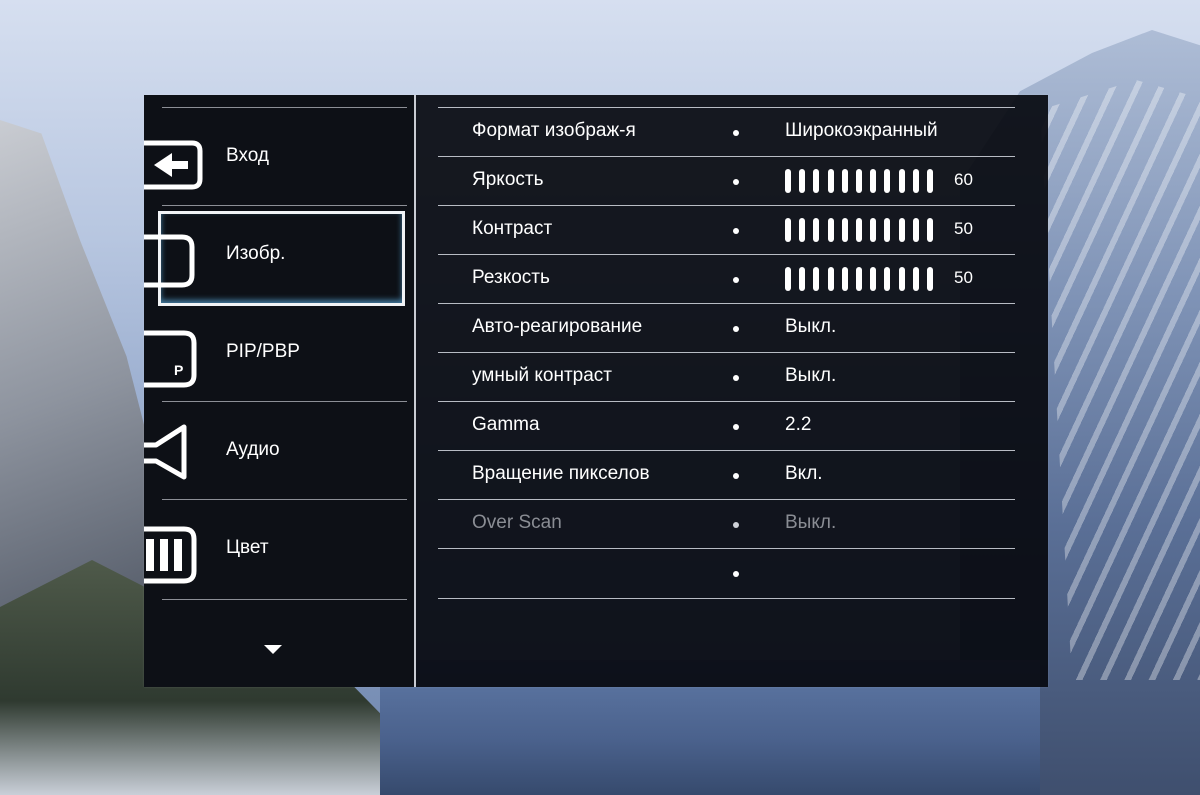 The height and width of the screenshot is (795, 1200). Describe the element at coordinates (165, 452) in the screenshot. I see `speaker-icon` at that location.